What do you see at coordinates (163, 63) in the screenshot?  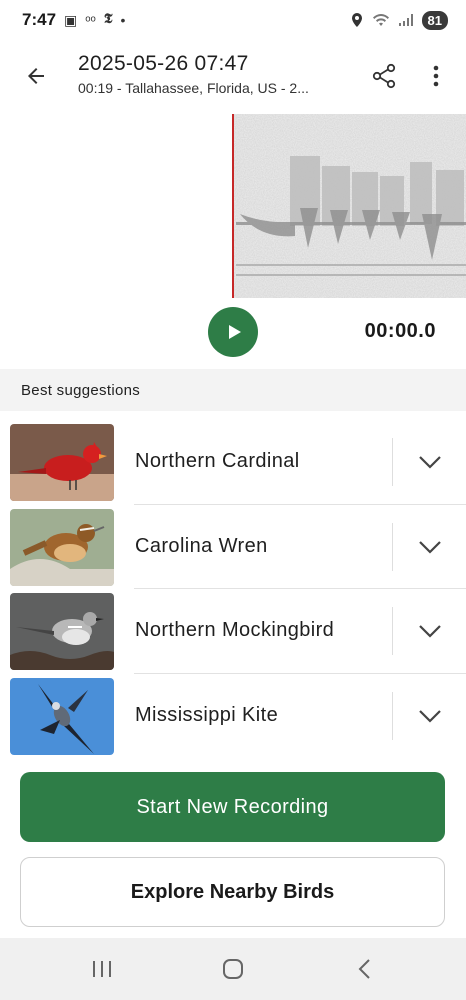 I see `recording-title: 2025-05-26 07:47` at bounding box center [163, 63].